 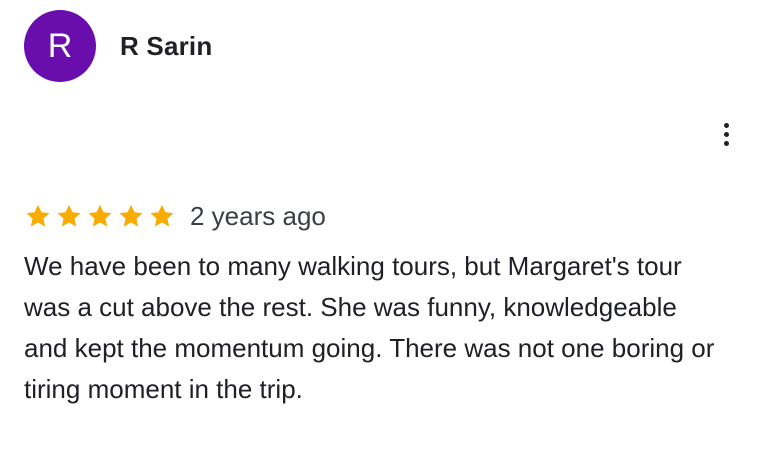 I want to click on rating-row: 2 years ago, so click(x=175, y=216).